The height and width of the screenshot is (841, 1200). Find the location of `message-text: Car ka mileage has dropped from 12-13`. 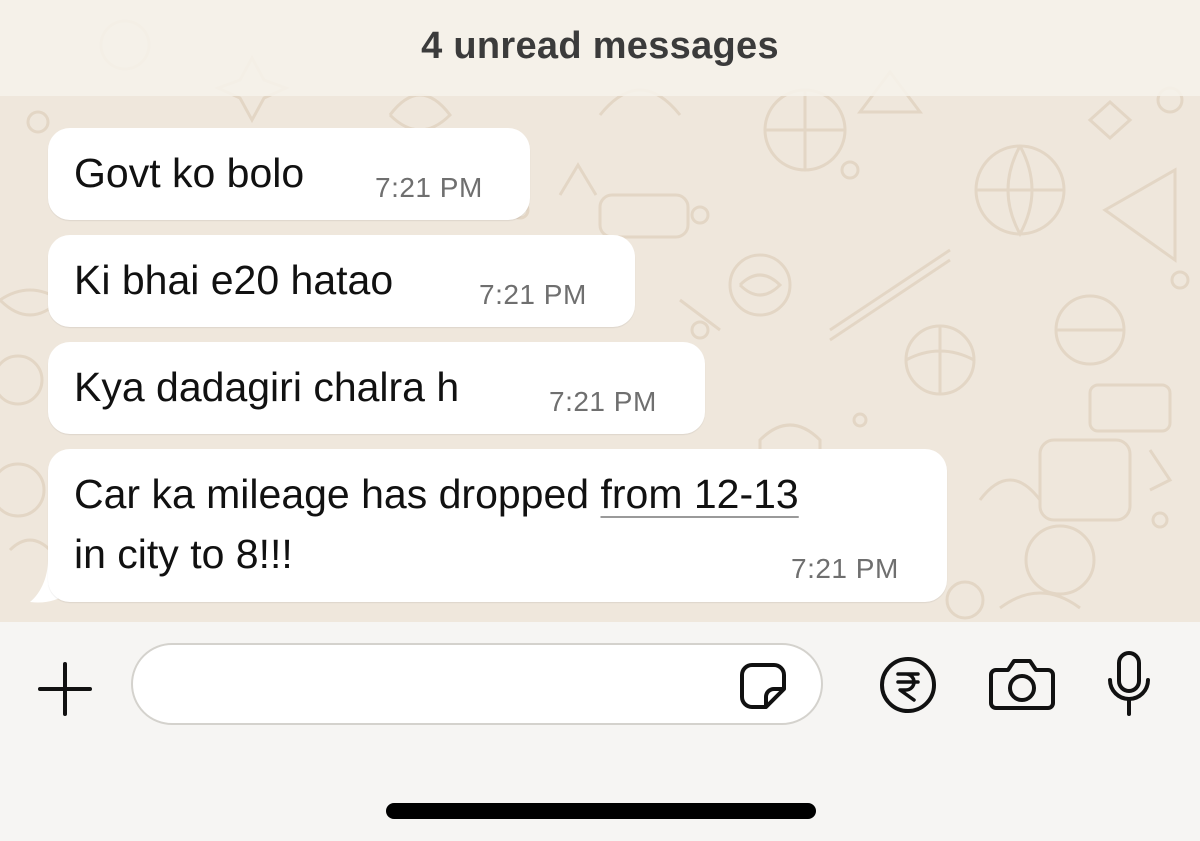

message-text: Car ka mileage has dropped from 12-13 is located at coordinates (436, 494).